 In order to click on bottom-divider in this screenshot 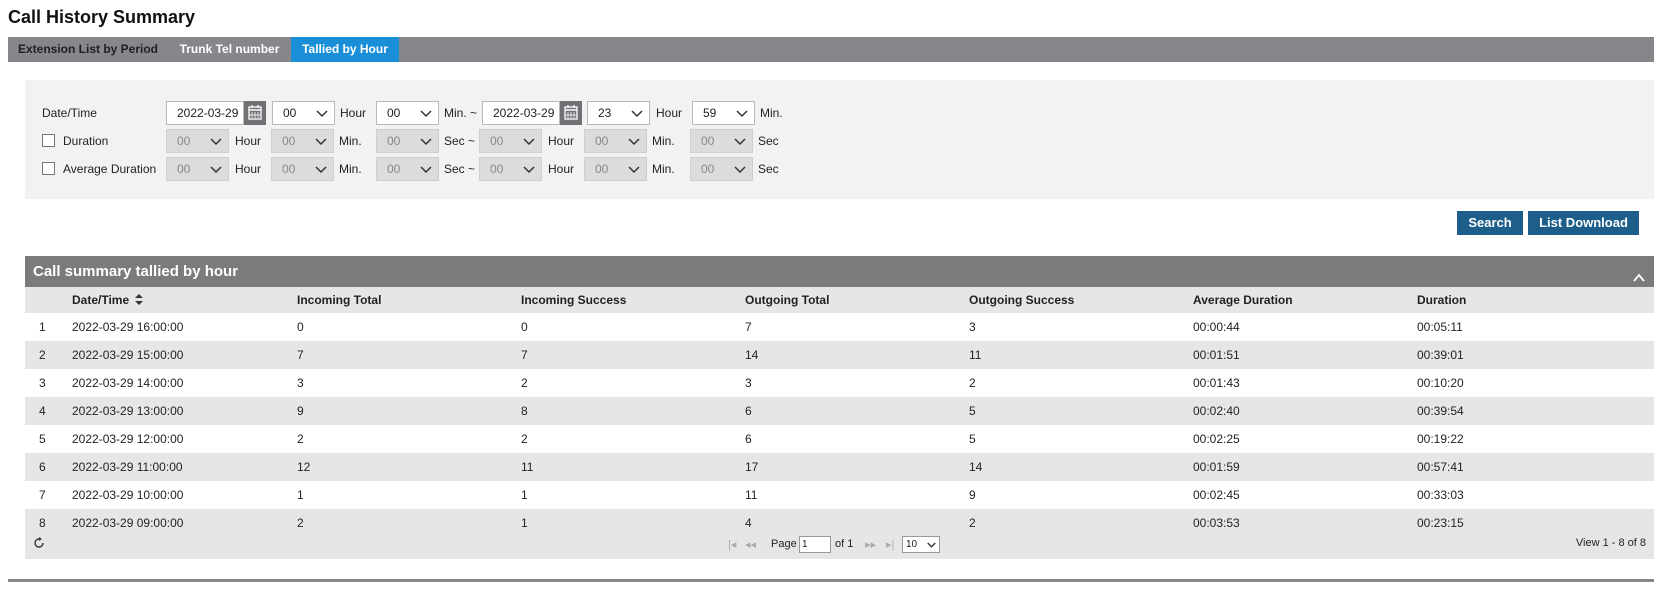, I will do `click(831, 580)`.